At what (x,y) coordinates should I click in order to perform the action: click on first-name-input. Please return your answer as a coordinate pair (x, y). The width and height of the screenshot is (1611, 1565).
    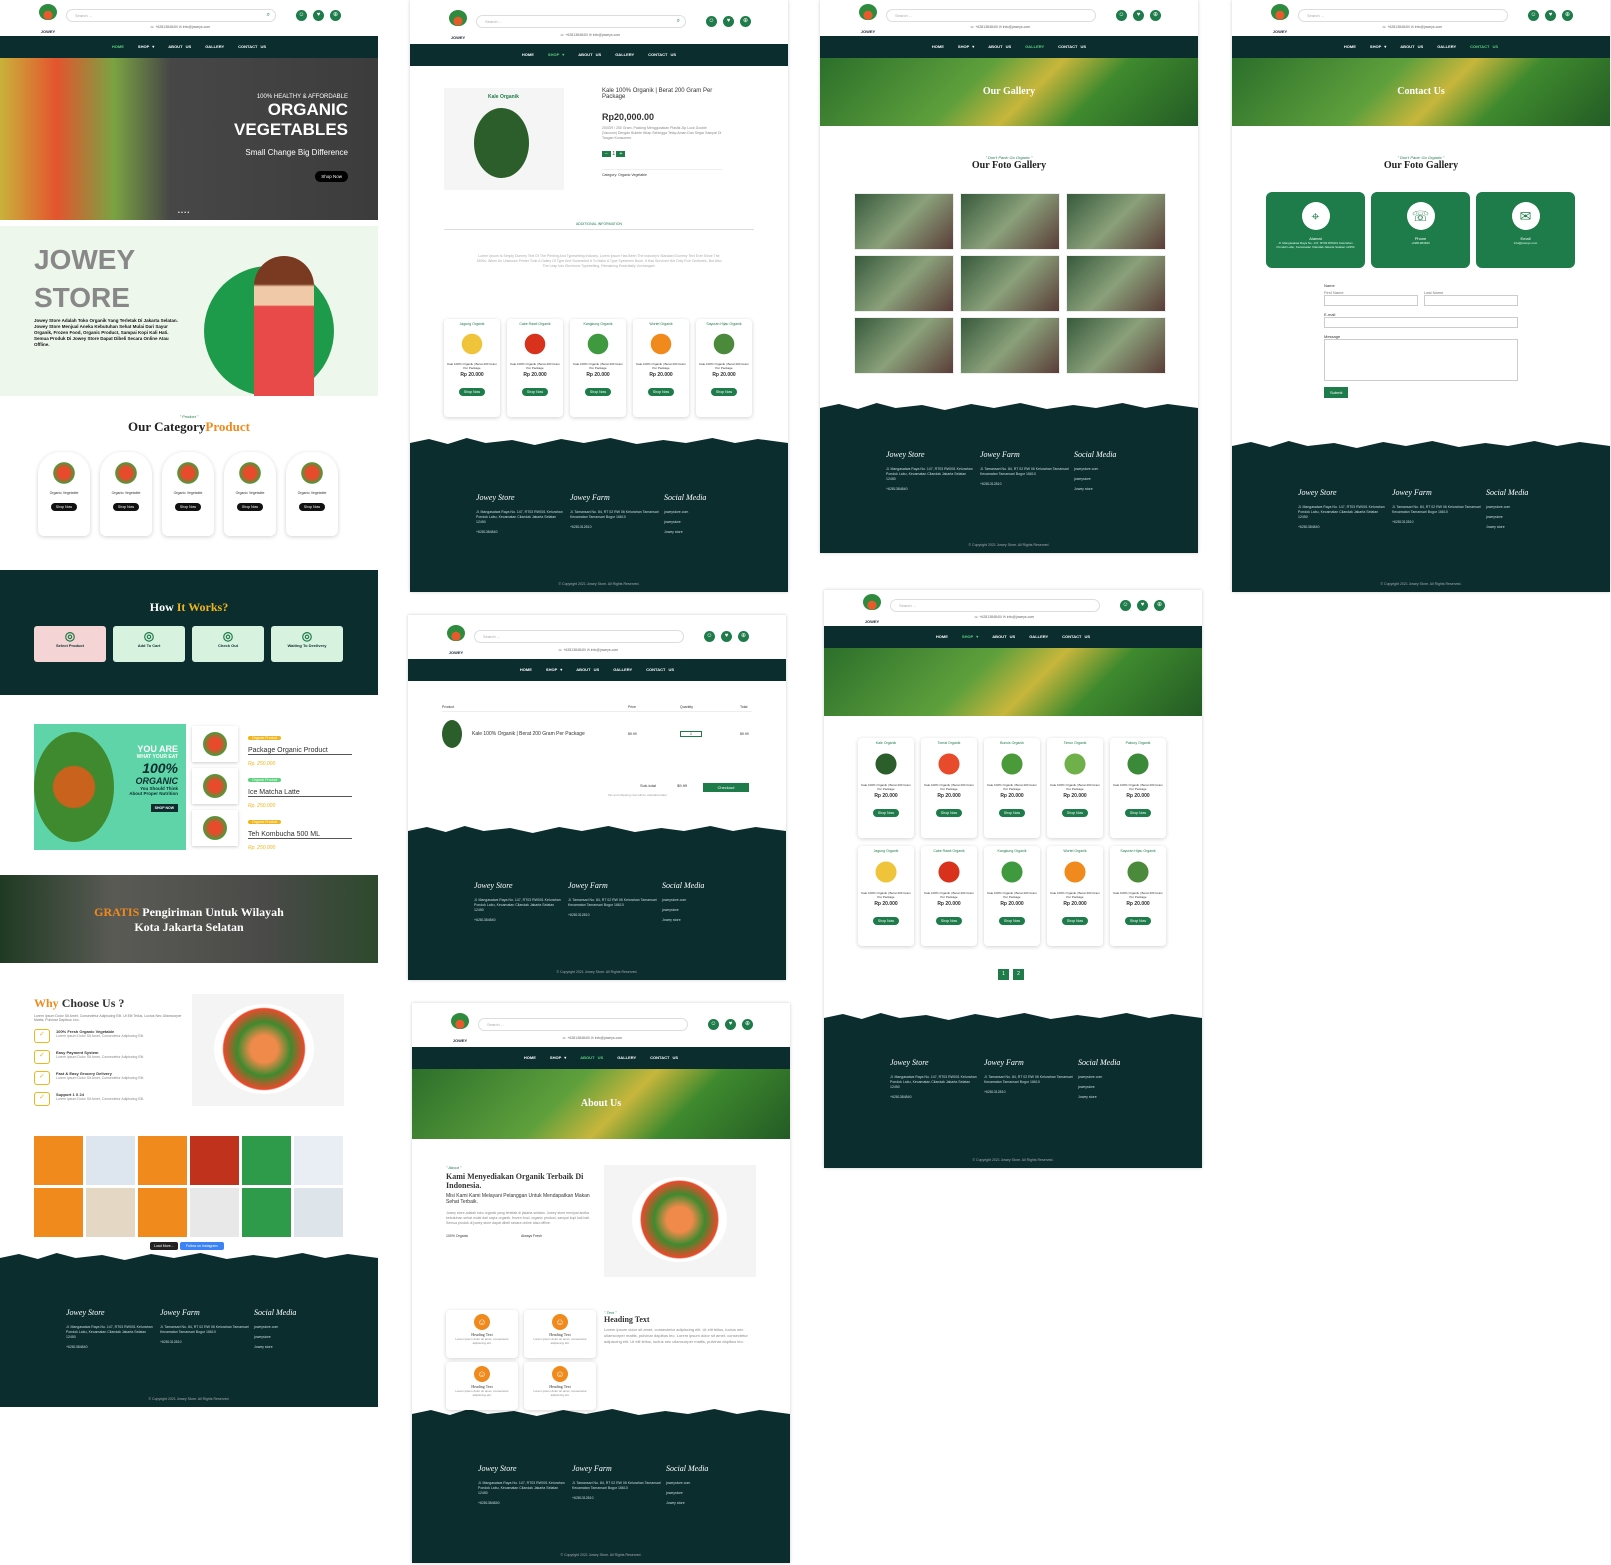
    Looking at the image, I should click on (1371, 300).